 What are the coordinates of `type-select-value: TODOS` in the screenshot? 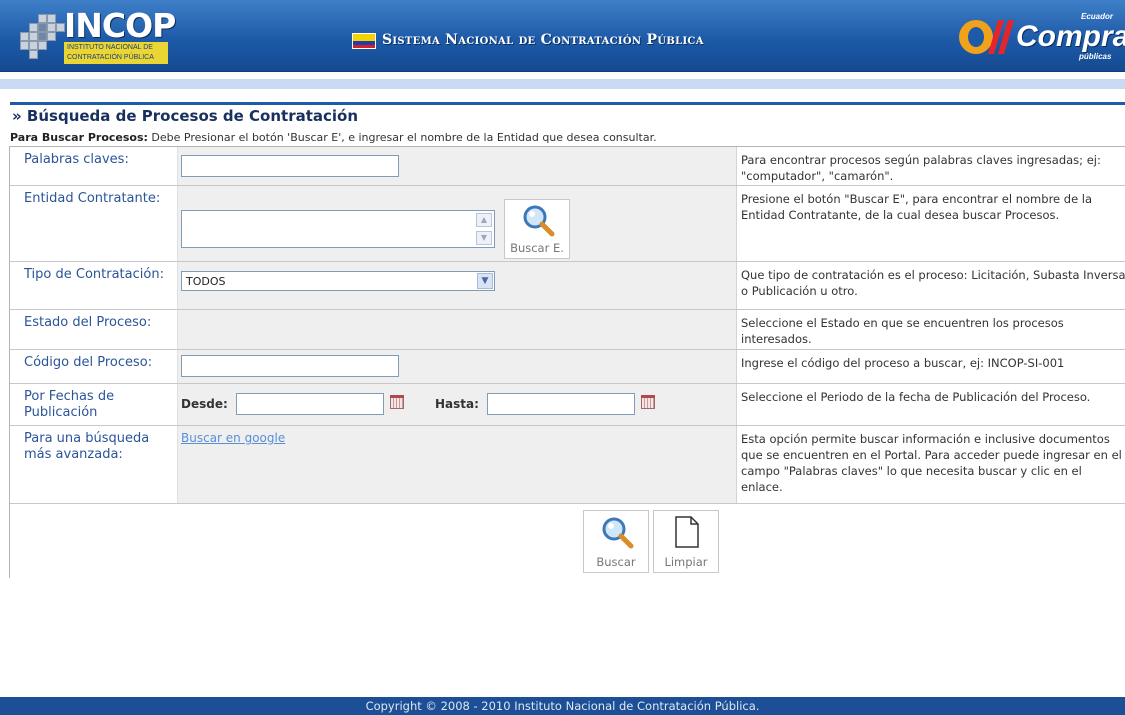 It's located at (206, 281).